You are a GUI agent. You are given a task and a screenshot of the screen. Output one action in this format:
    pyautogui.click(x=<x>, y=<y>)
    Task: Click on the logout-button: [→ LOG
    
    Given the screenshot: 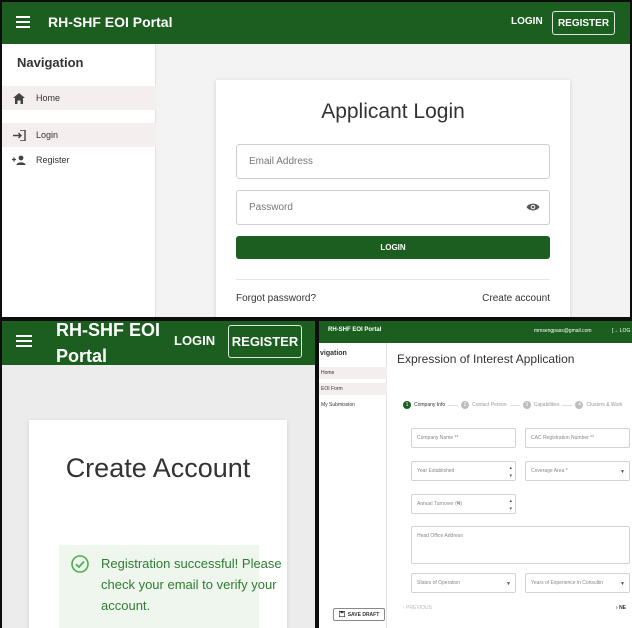 What is the action you would take?
    pyautogui.click(x=621, y=331)
    